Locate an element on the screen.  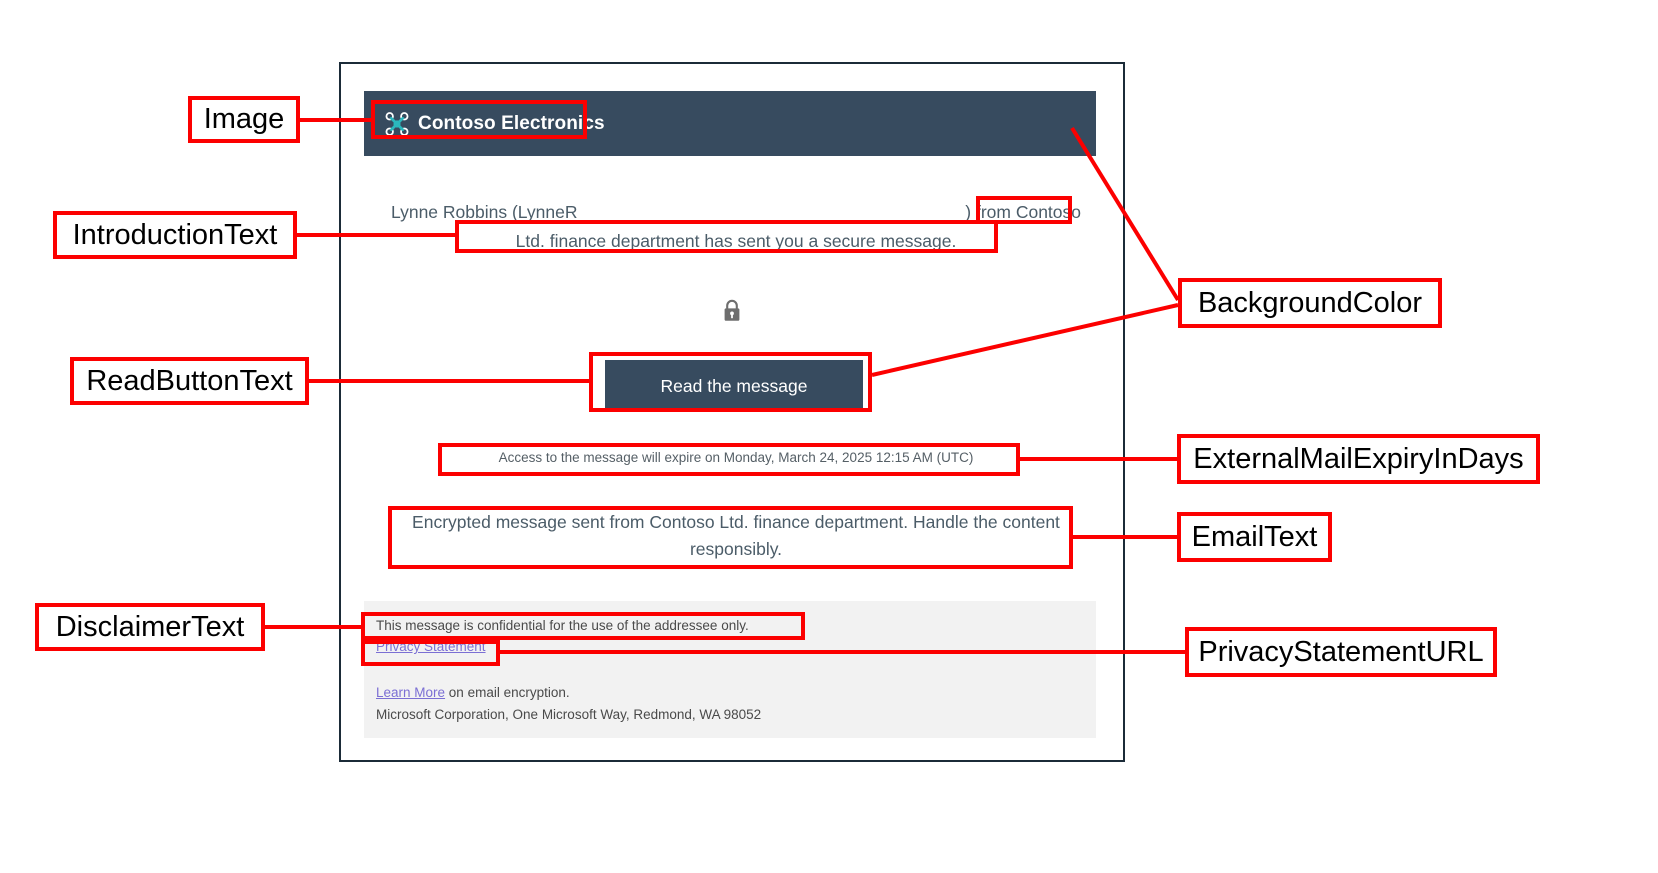
footer-spacer is located at coordinates (730, 669).